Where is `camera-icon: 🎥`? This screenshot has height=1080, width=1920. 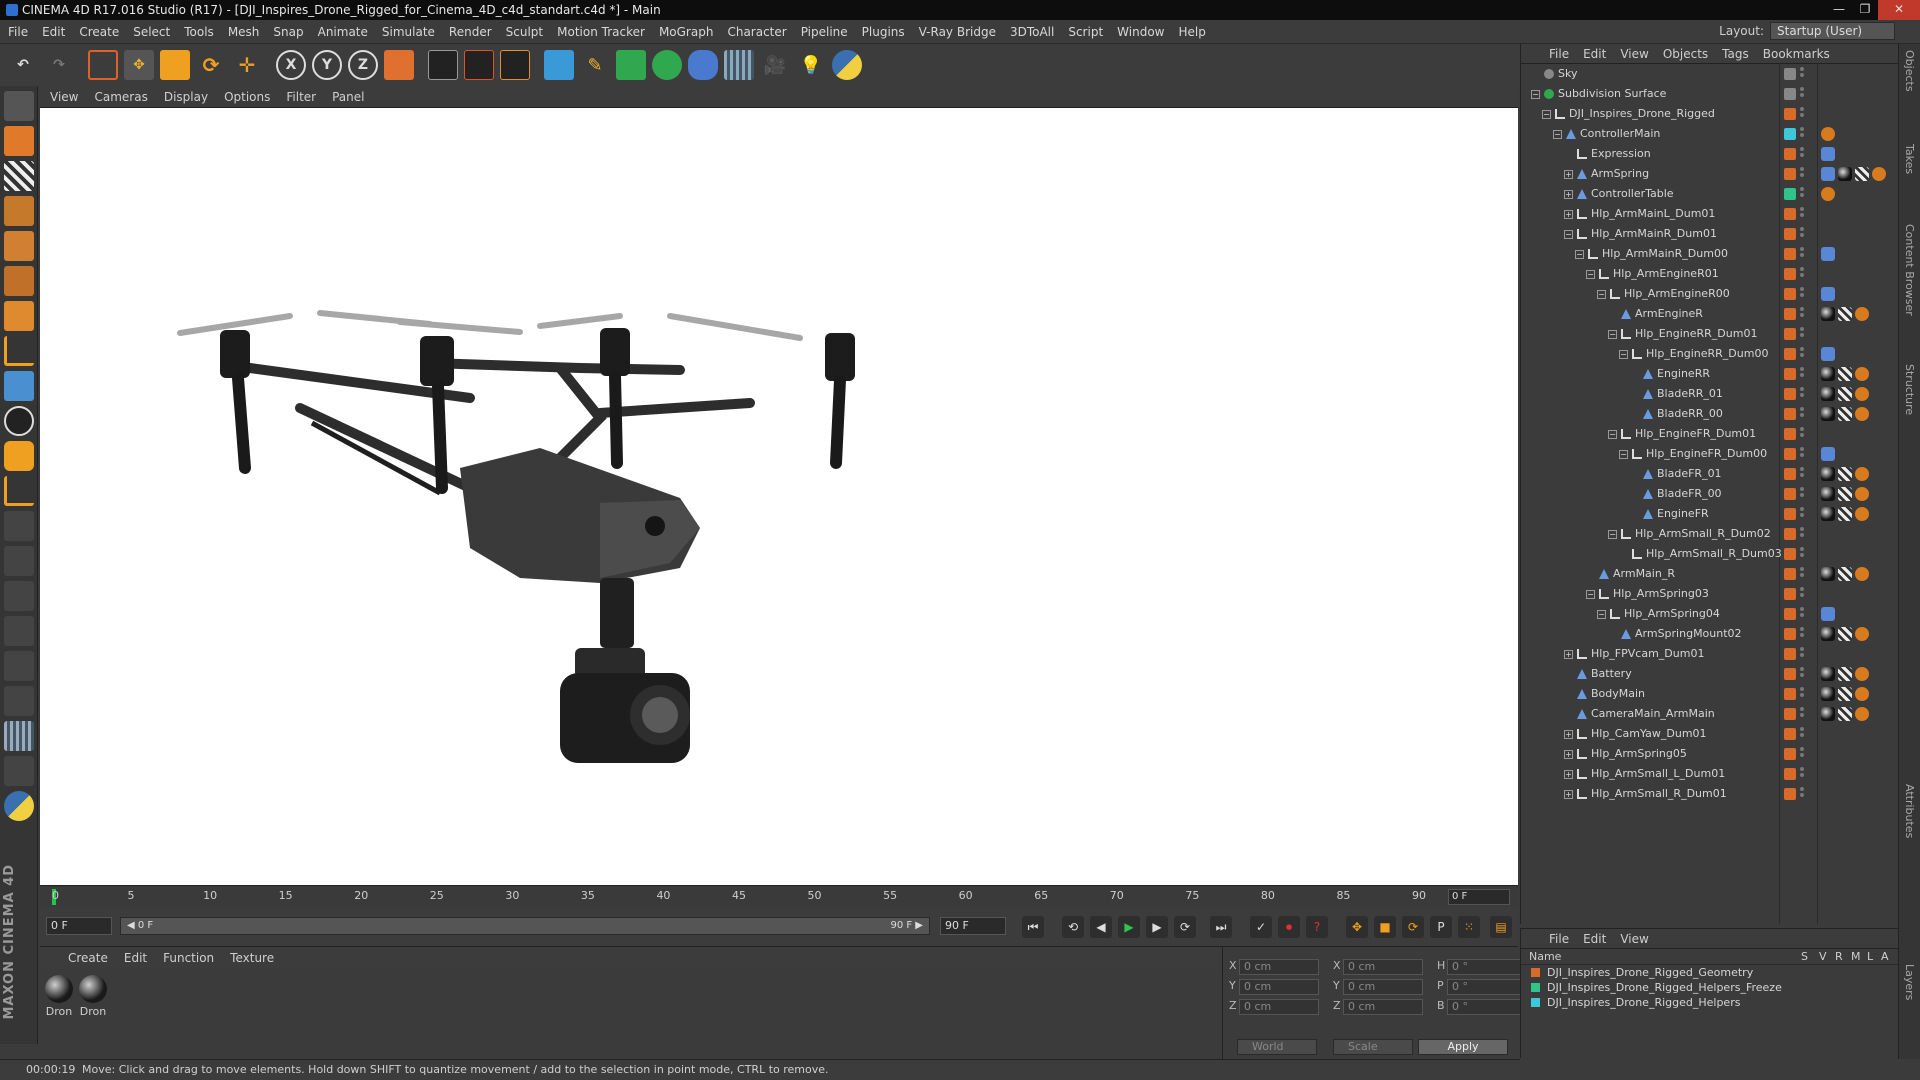 camera-icon: 🎥 is located at coordinates (775, 65).